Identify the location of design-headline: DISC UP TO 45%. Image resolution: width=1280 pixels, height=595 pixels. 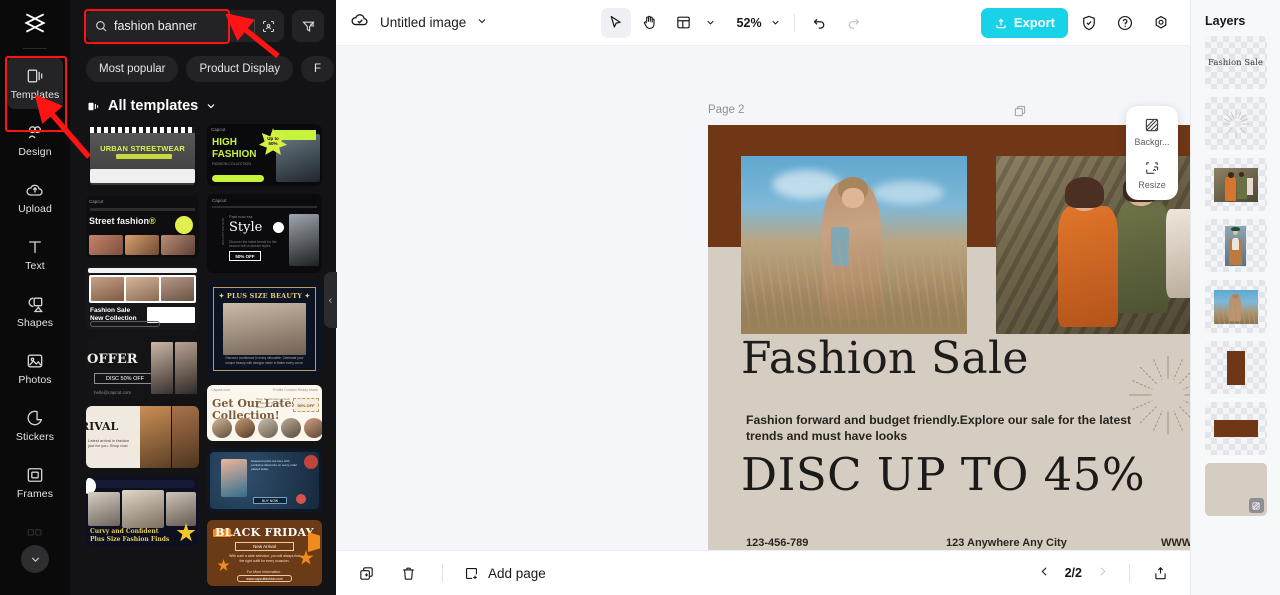
(943, 474).